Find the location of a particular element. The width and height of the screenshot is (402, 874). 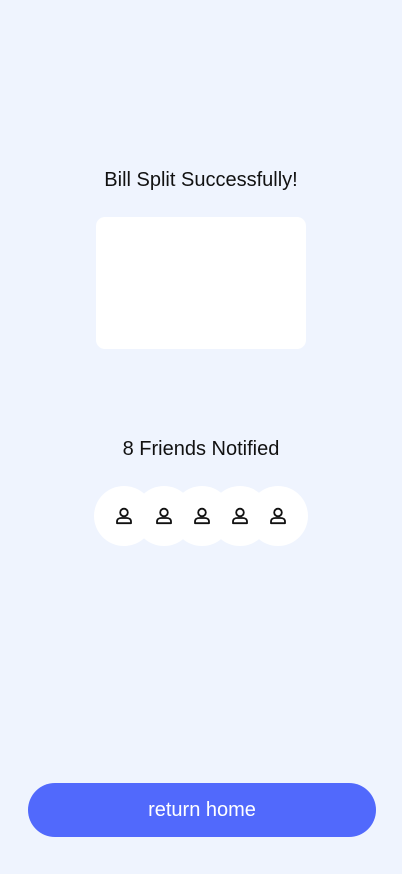

friend-avatar is located at coordinates (278, 516).